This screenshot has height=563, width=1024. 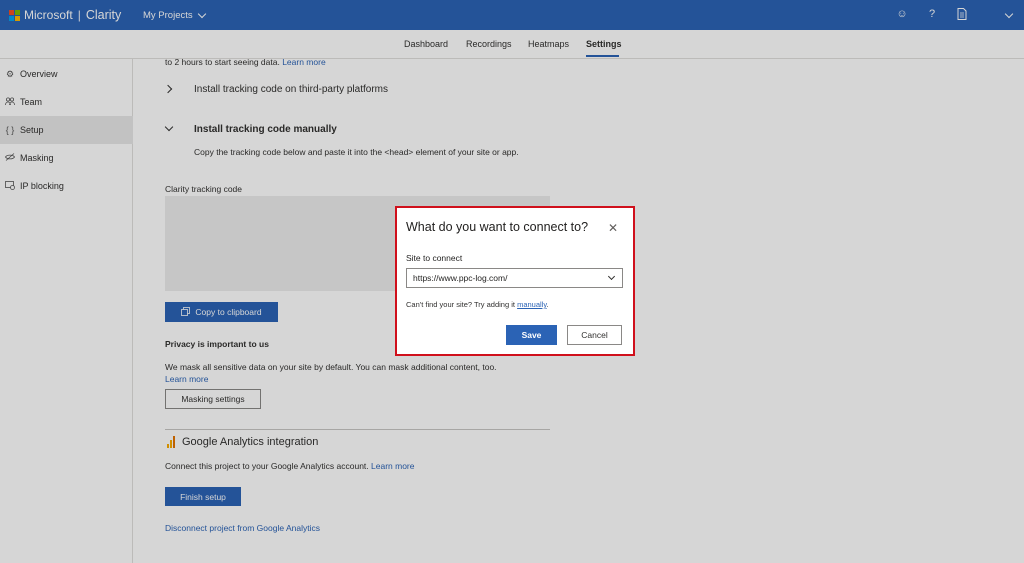 What do you see at coordinates (497, 227) in the screenshot?
I see `dialog-title: What do you want to connect to?` at bounding box center [497, 227].